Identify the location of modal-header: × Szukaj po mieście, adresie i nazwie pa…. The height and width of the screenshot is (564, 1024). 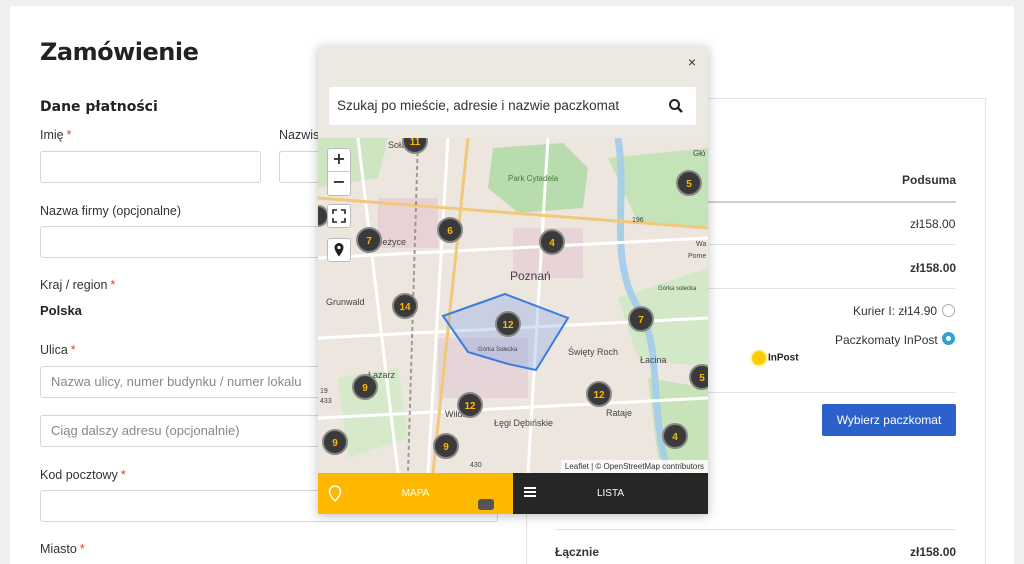
(513, 92).